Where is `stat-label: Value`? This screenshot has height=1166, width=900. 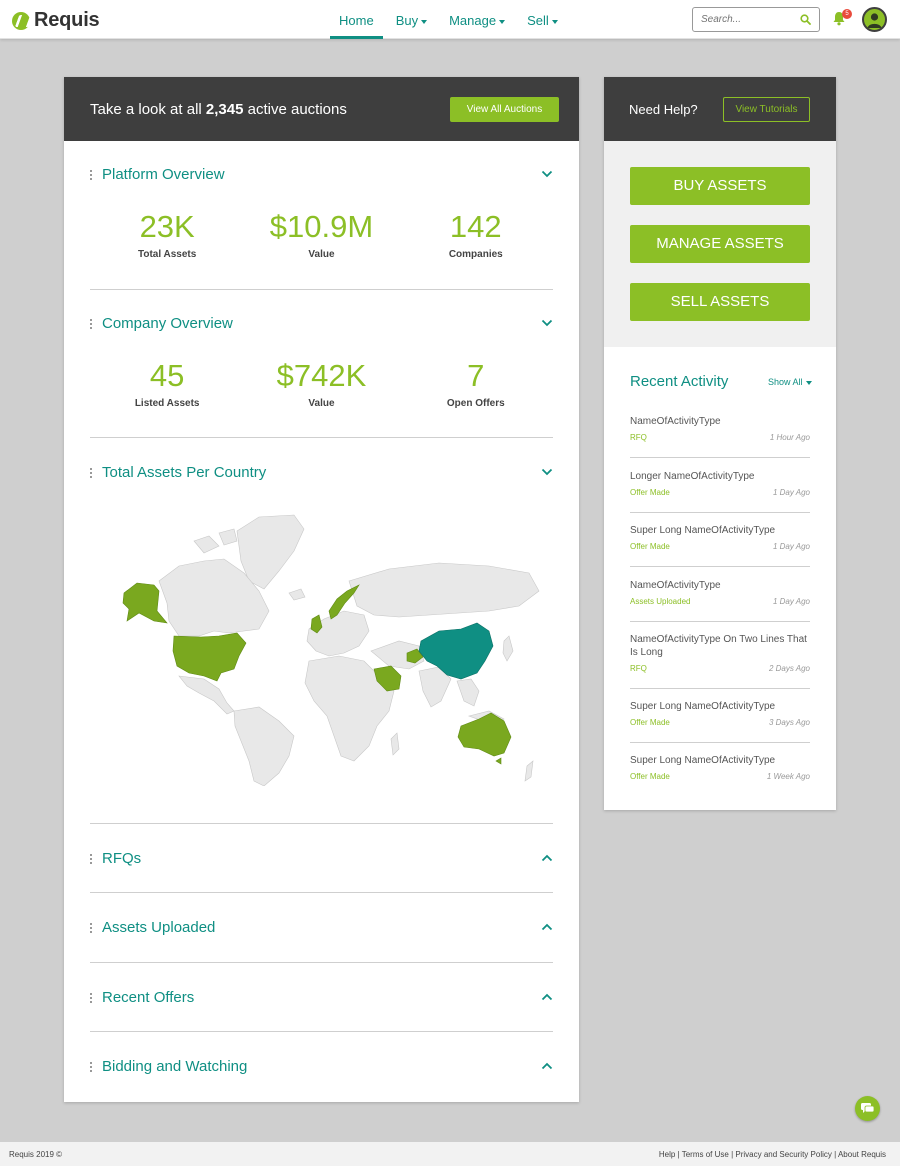
stat-label: Value is located at coordinates (321, 254).